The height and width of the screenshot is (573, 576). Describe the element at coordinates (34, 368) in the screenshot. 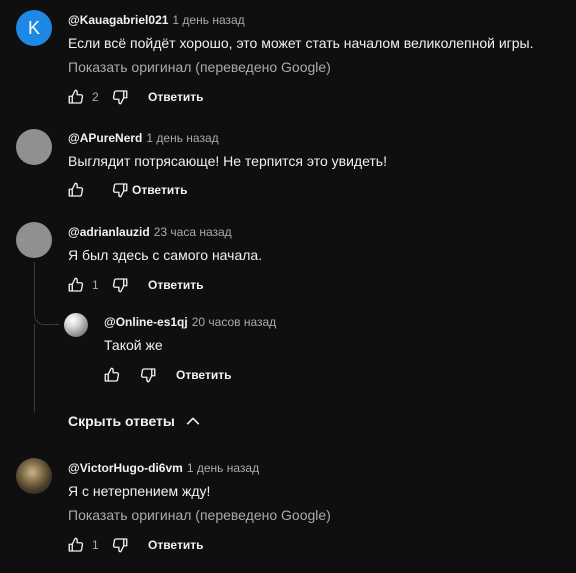

I see `thread-line` at that location.